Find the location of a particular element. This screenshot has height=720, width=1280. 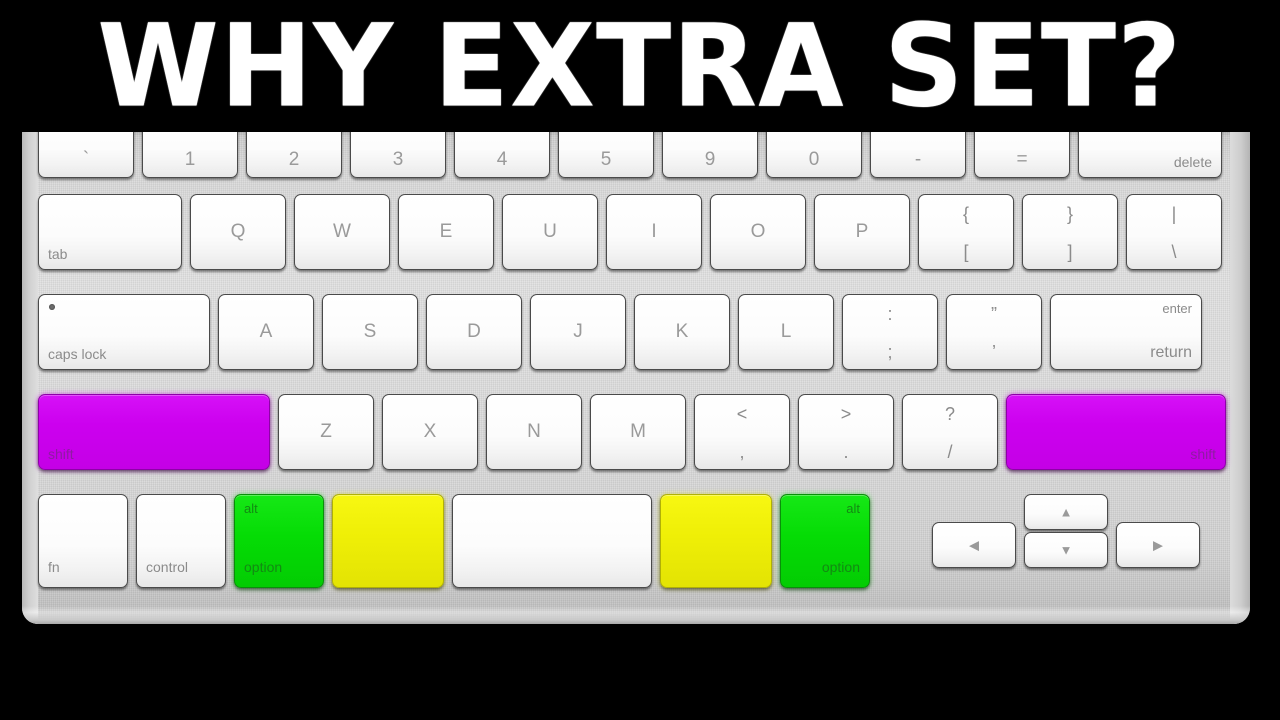

key-arrow-up: ▲ is located at coordinates (1066, 512).